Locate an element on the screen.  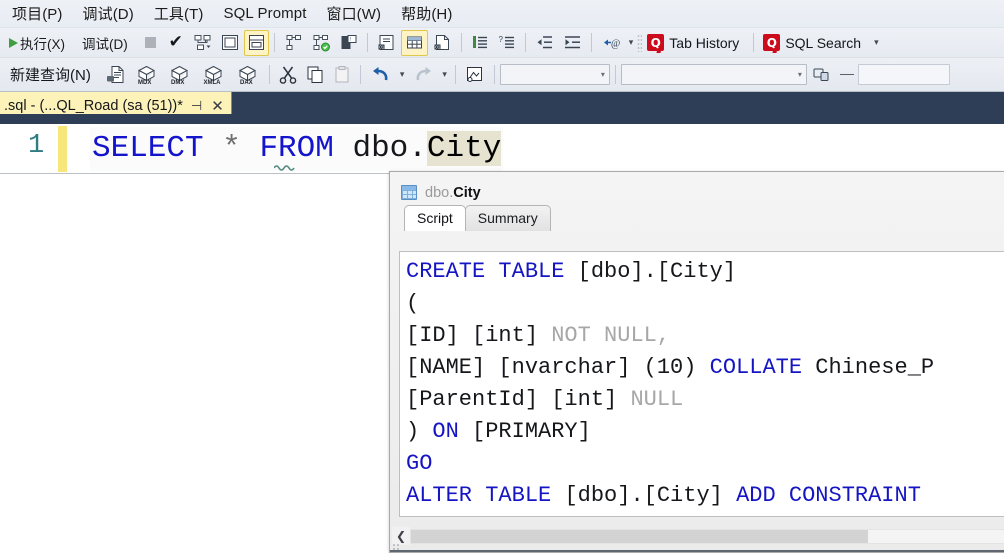
parse-check-icon: ✔ is located at coordinates (175, 42).